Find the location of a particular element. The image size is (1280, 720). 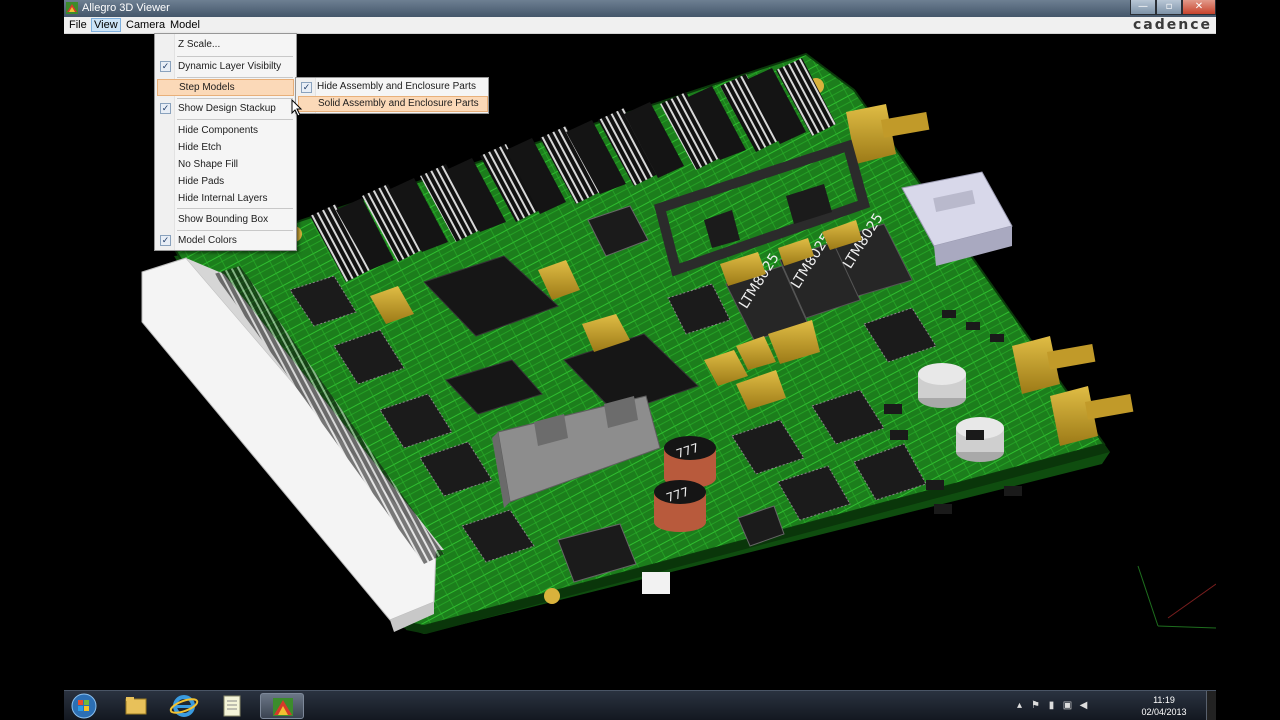

folder-icon is located at coordinates (136, 706).